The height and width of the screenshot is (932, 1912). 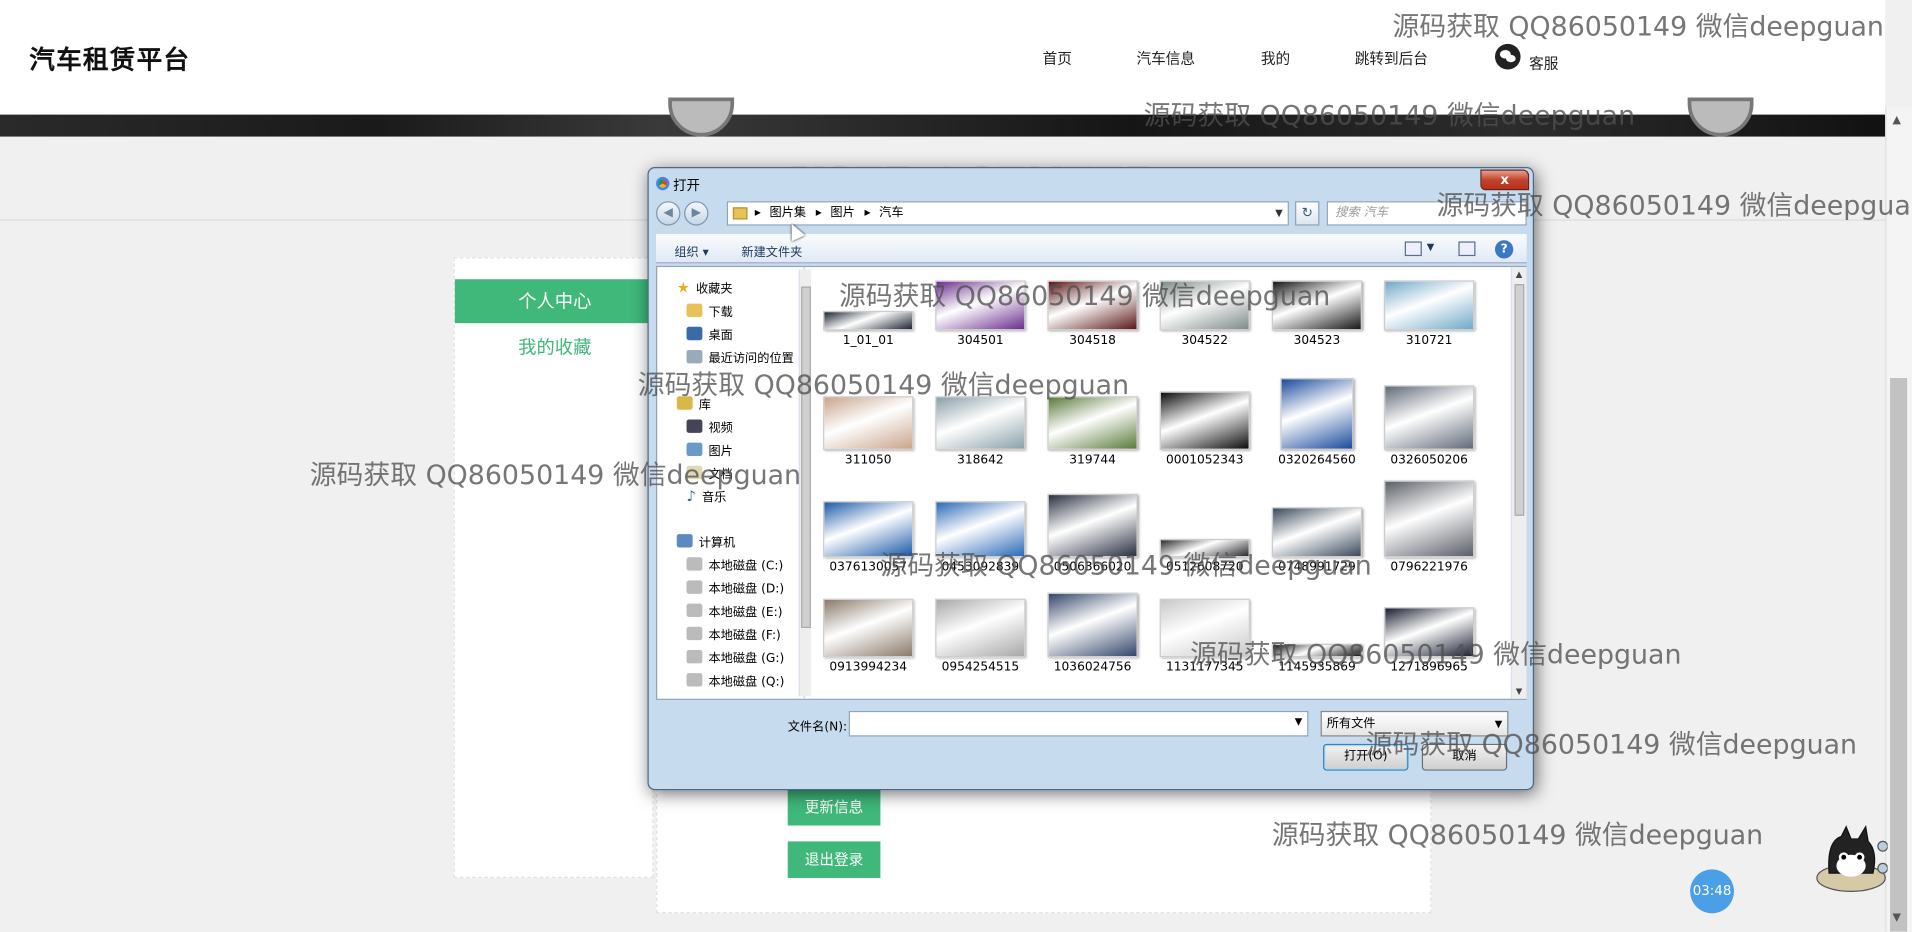 I want to click on file-name-label: 0506366020, so click(x=1092, y=567).